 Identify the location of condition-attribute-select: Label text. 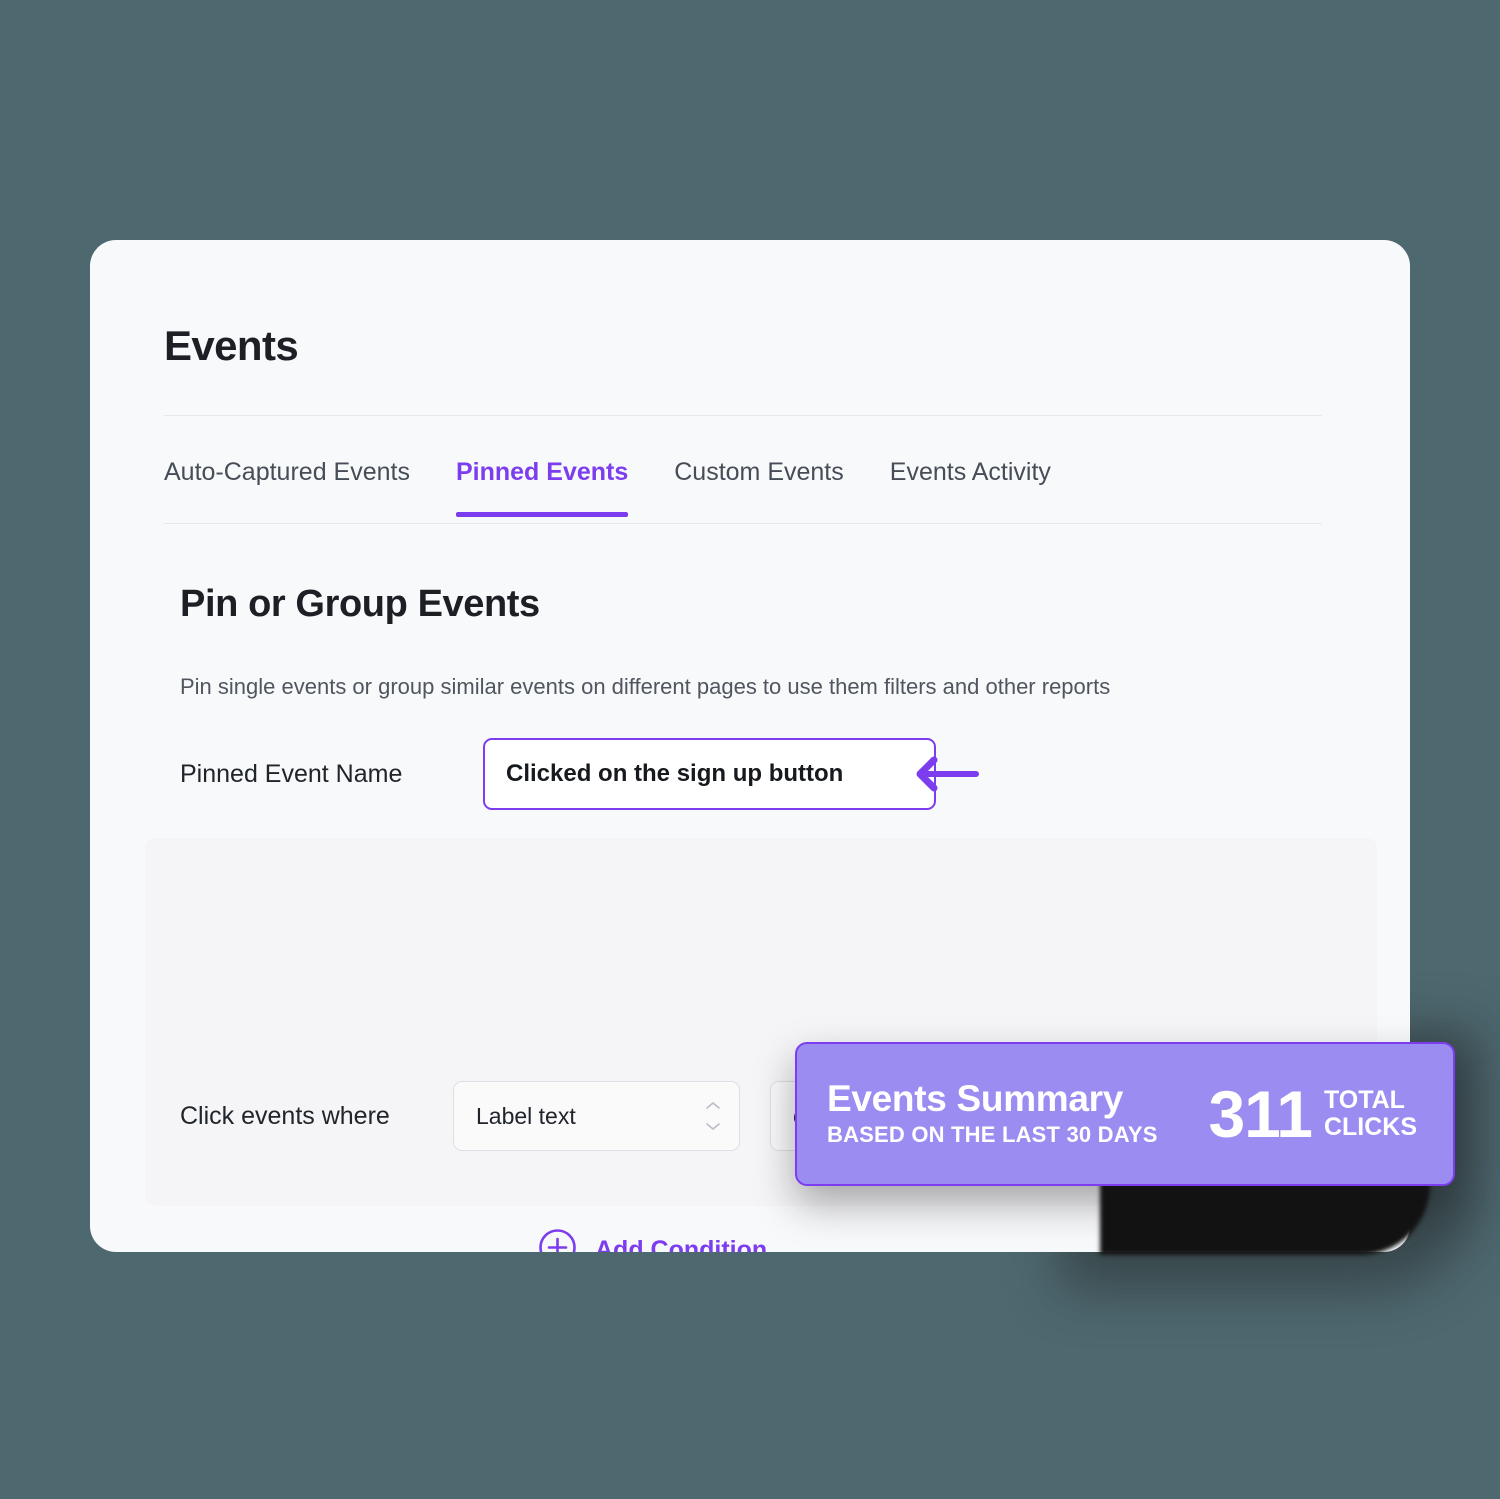
(596, 1116).